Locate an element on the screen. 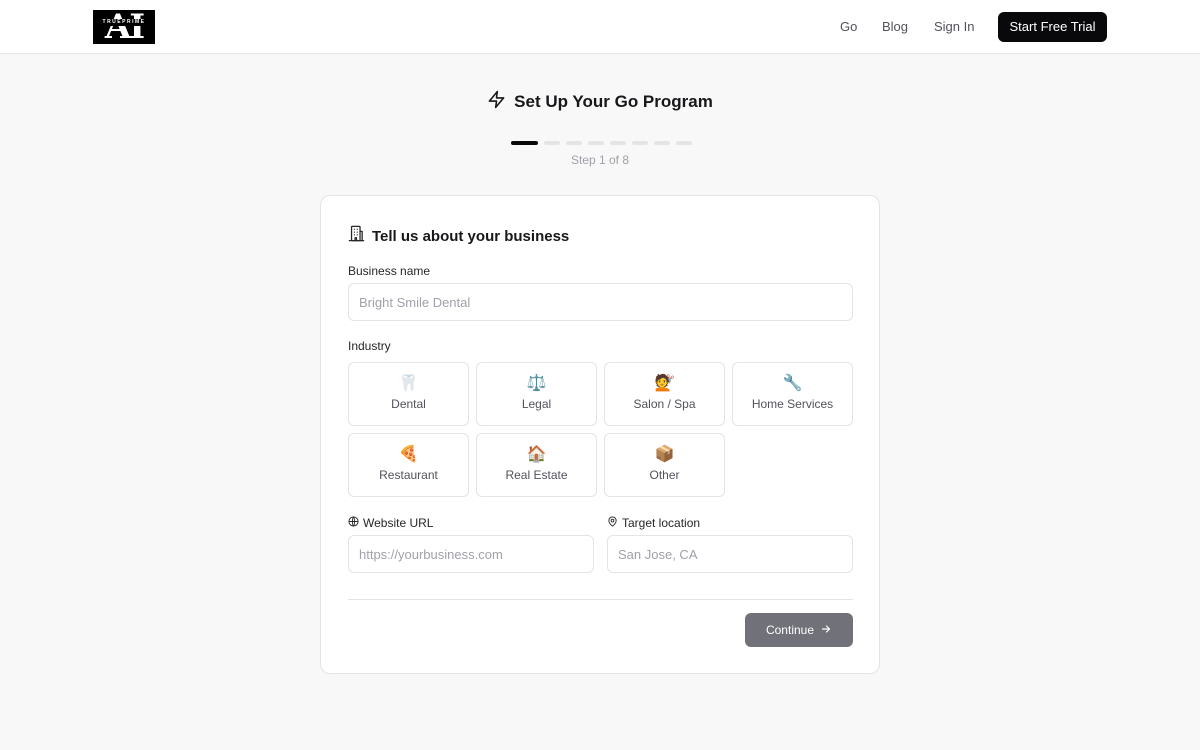 This screenshot has width=1200, height=750. target-location-label: Target location is located at coordinates (653, 523).